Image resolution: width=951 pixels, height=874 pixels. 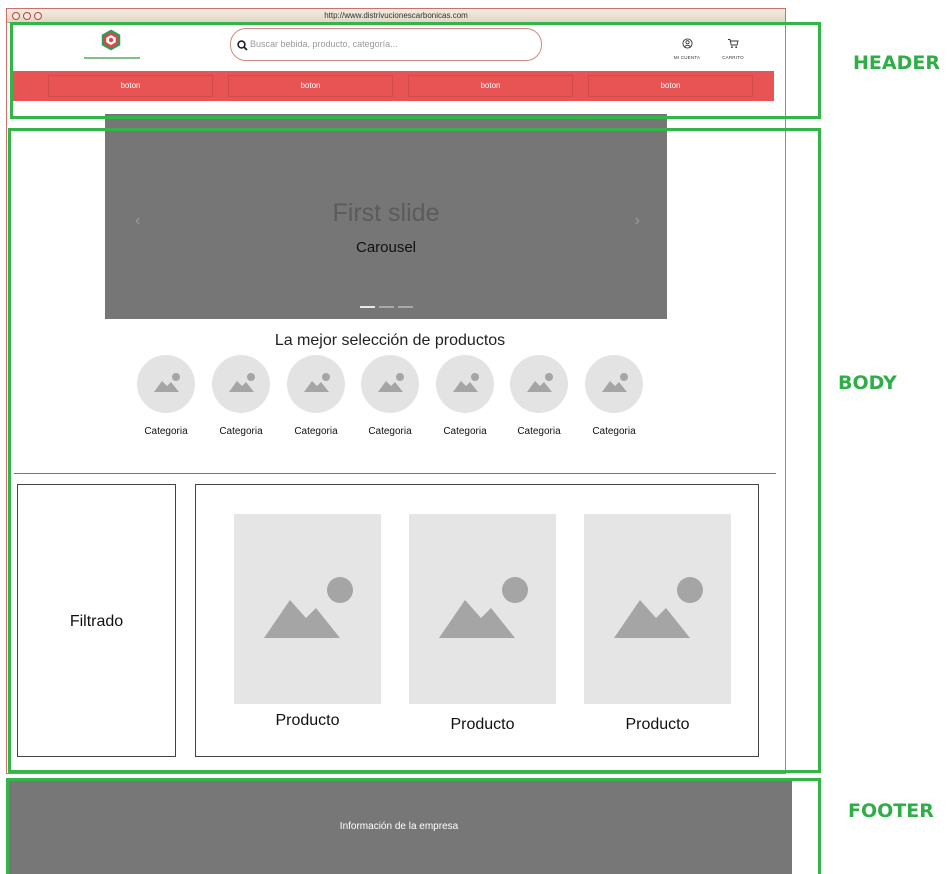 What do you see at coordinates (867, 383) in the screenshot?
I see `body-annotation: BODY` at bounding box center [867, 383].